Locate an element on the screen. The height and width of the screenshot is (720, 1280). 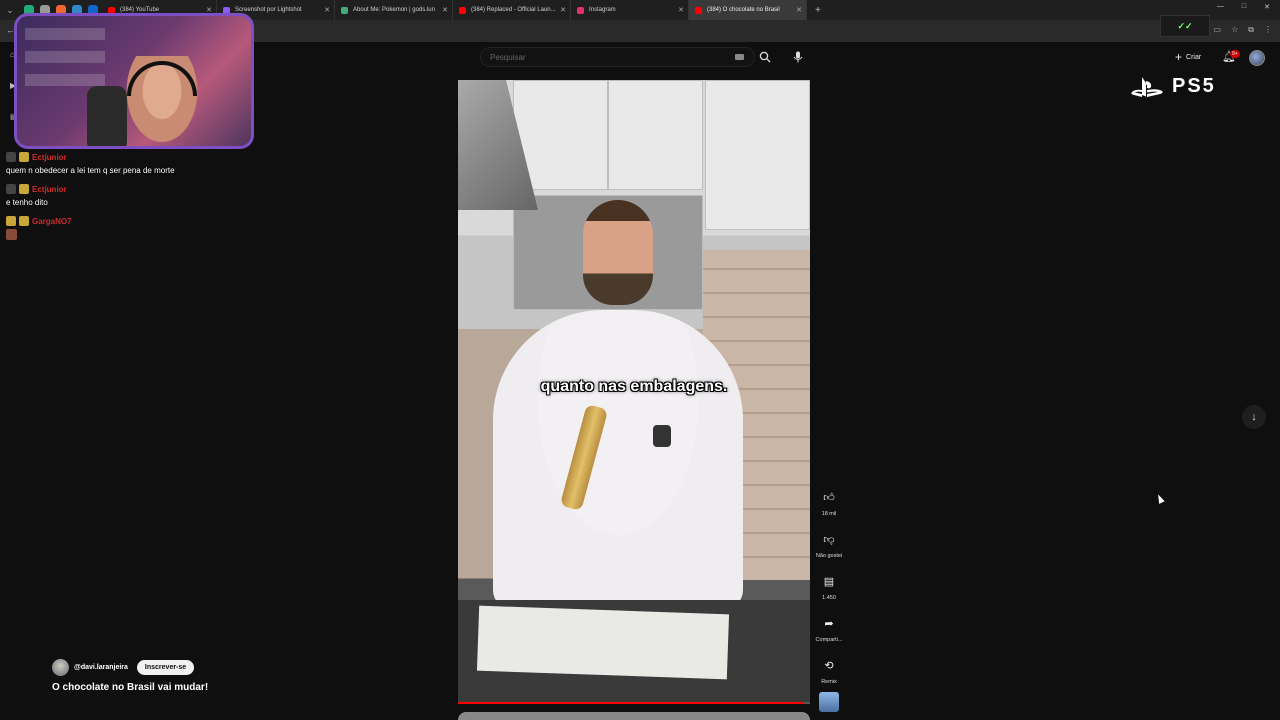
window-controls: — □ ✕ is located at coordinates (1243, 7).